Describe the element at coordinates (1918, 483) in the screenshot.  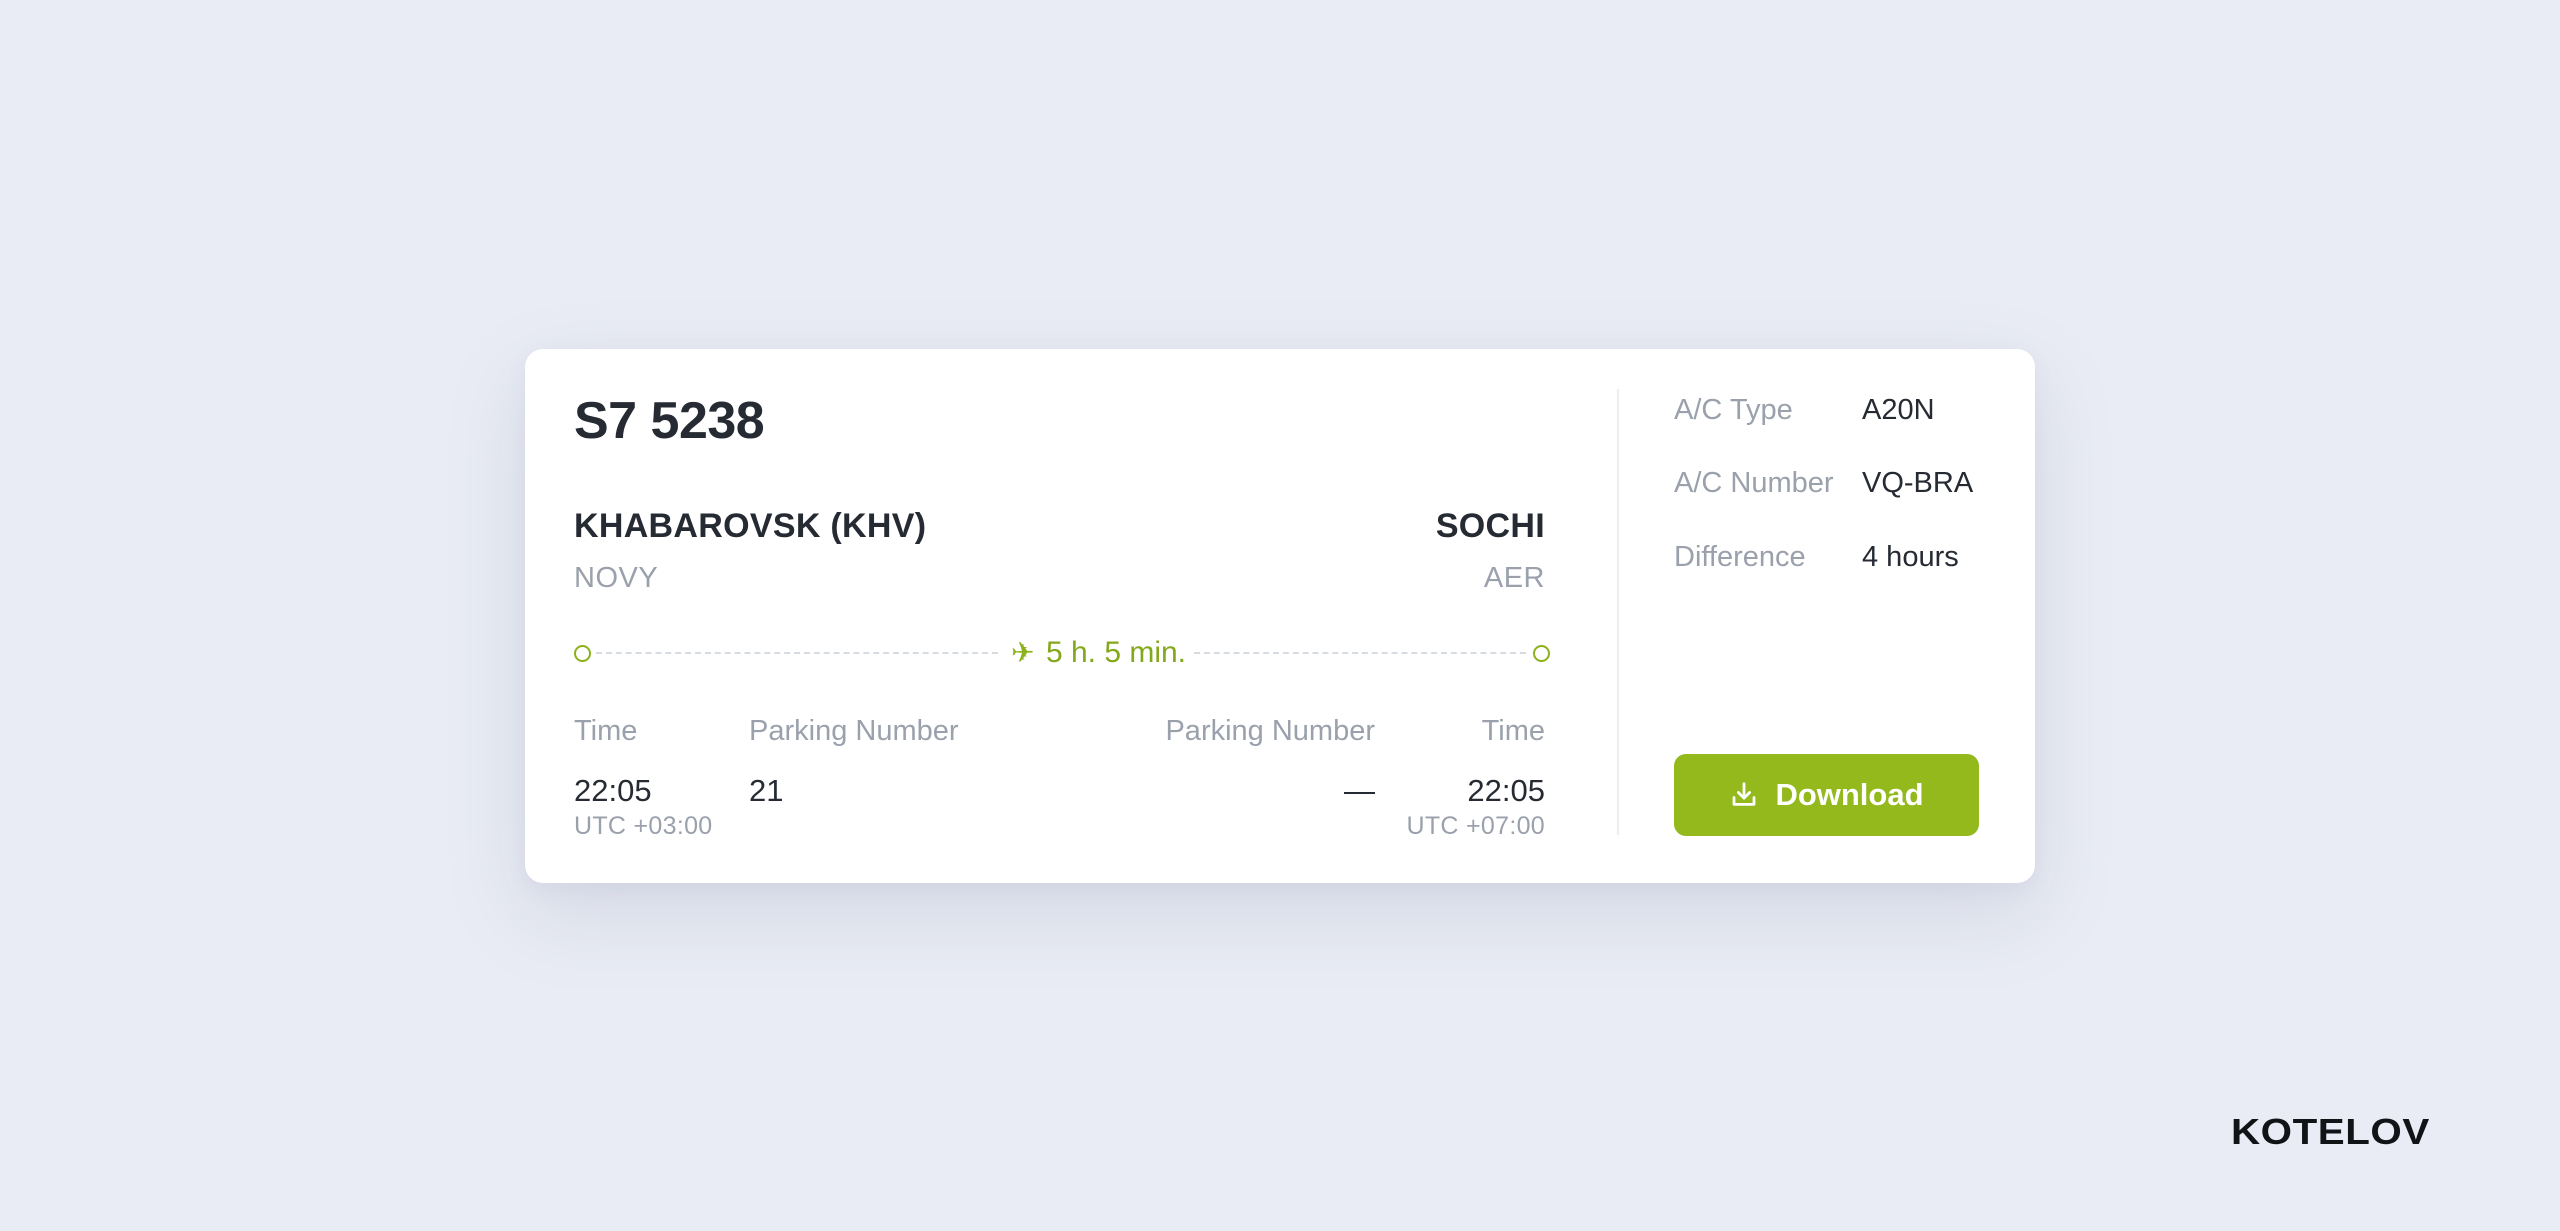
I see `ac-number-value: VQ-BRA` at that location.